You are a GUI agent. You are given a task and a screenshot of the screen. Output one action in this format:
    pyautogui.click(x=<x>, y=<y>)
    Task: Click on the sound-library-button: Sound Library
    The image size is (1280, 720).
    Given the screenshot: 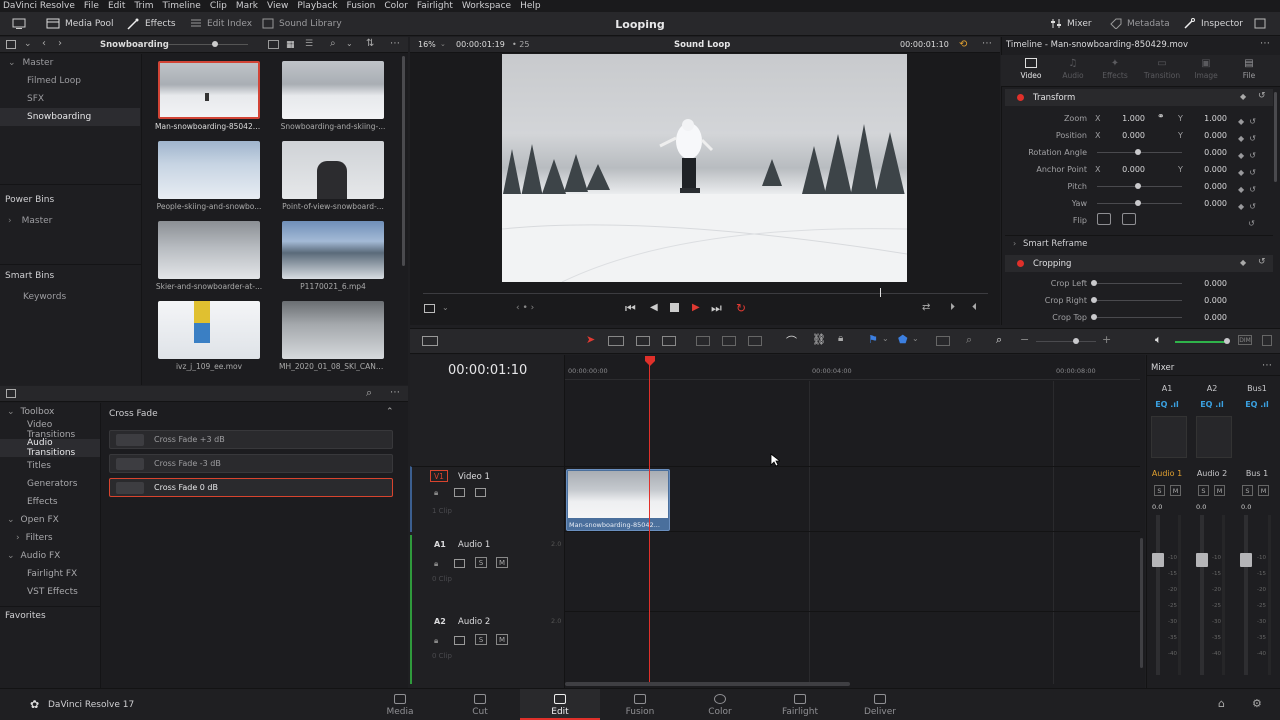 What is the action you would take?
    pyautogui.click(x=302, y=23)
    